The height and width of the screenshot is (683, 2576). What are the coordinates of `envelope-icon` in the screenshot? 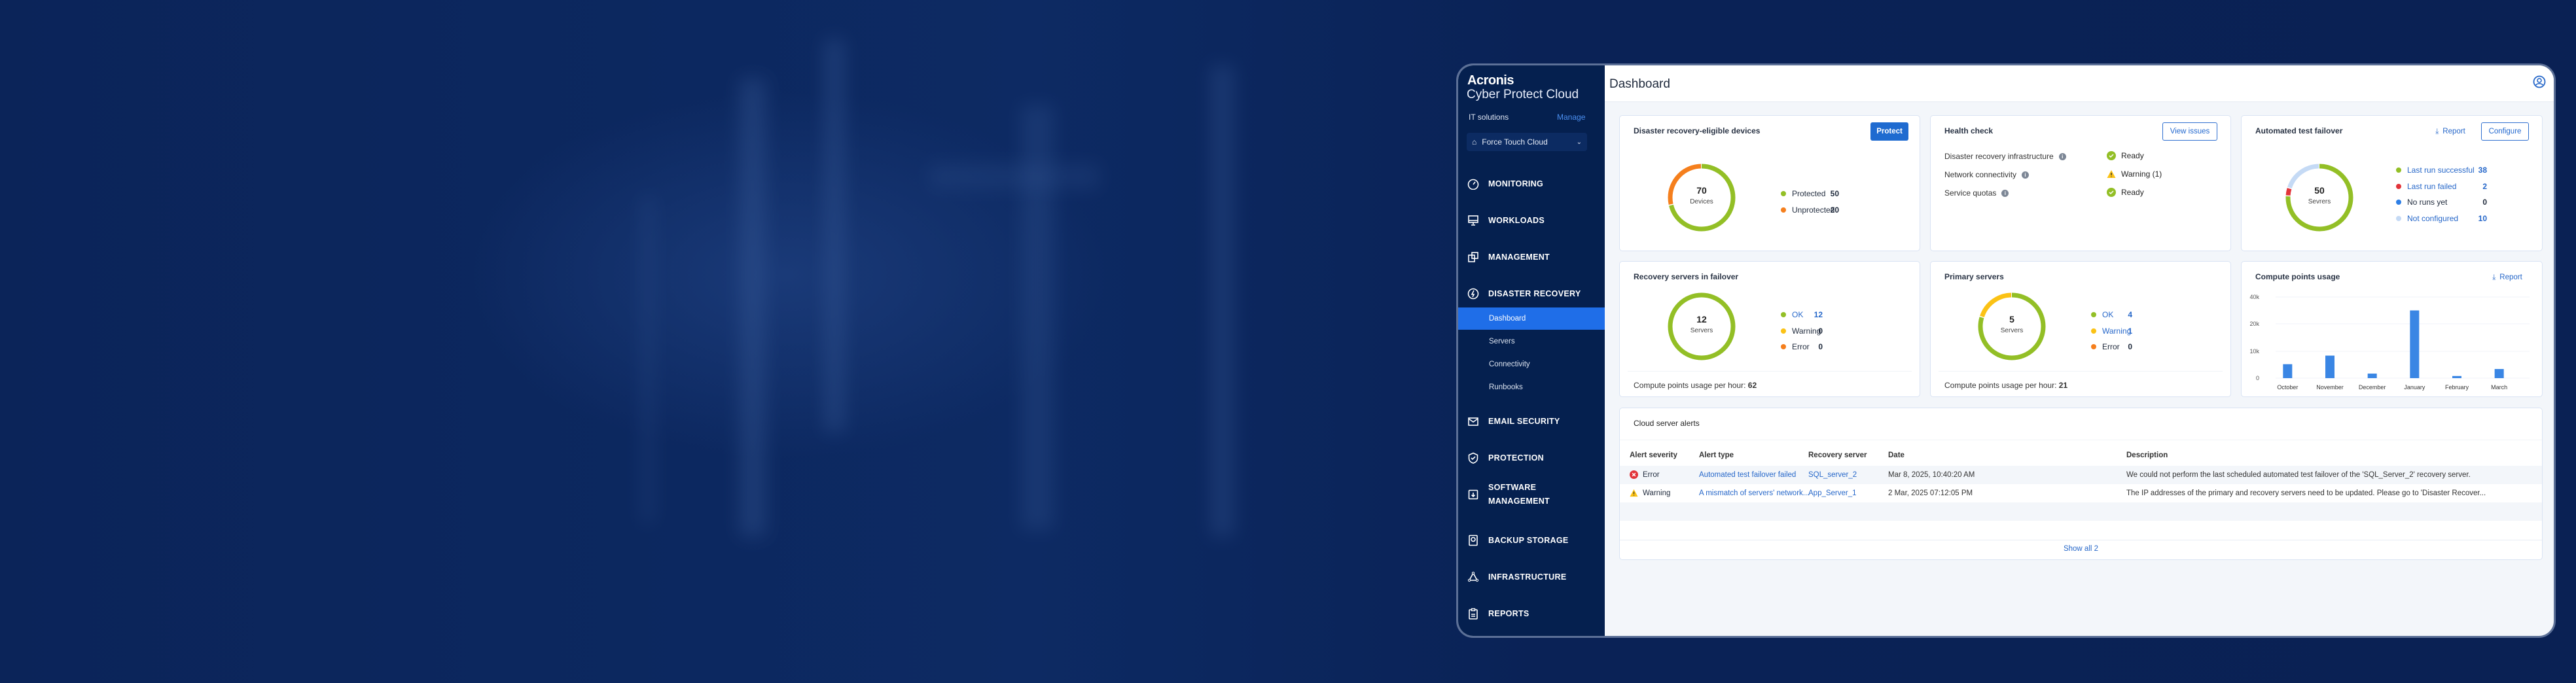 It's located at (1473, 421).